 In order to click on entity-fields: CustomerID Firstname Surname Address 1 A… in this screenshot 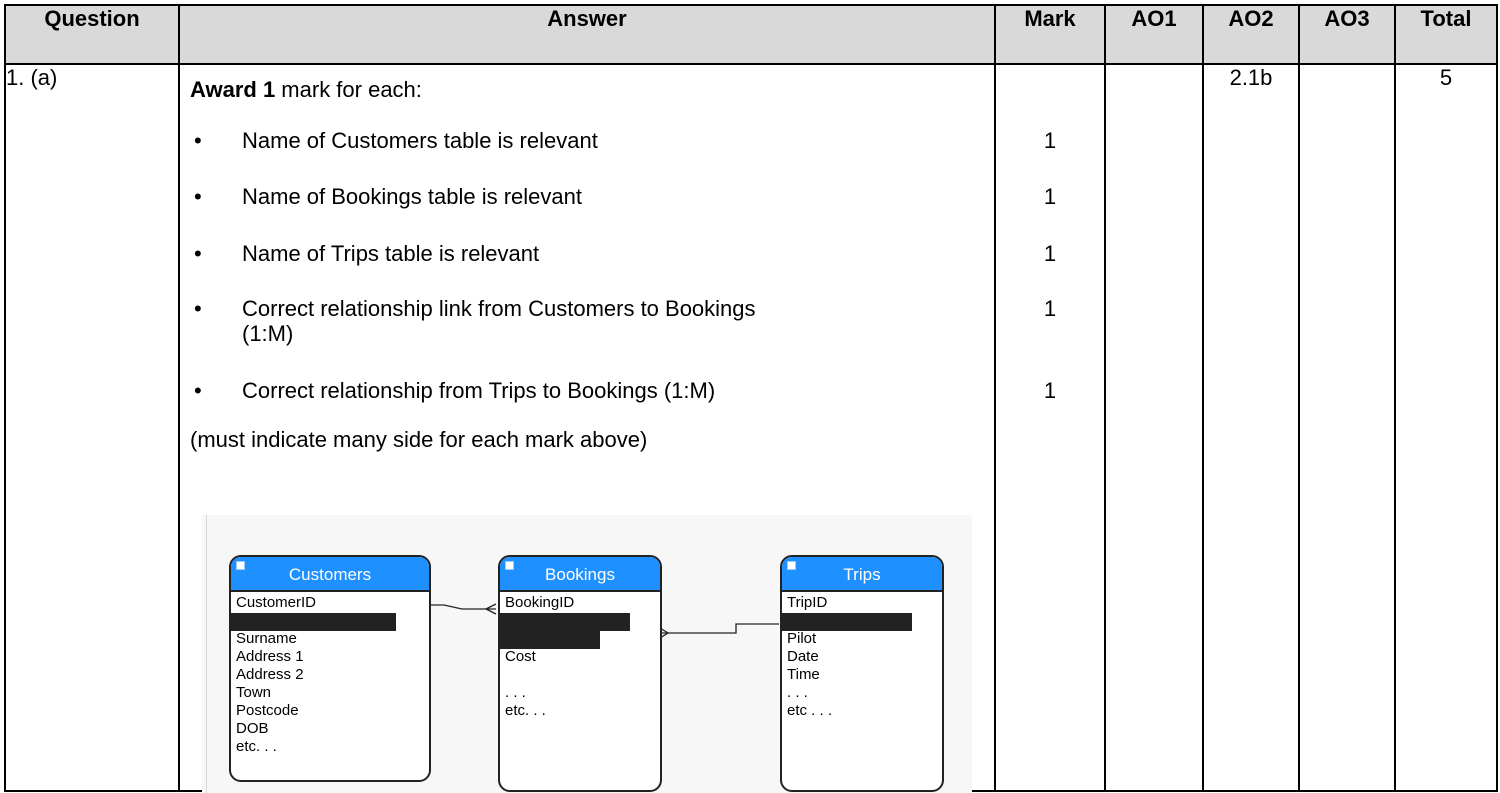, I will do `click(330, 674)`.